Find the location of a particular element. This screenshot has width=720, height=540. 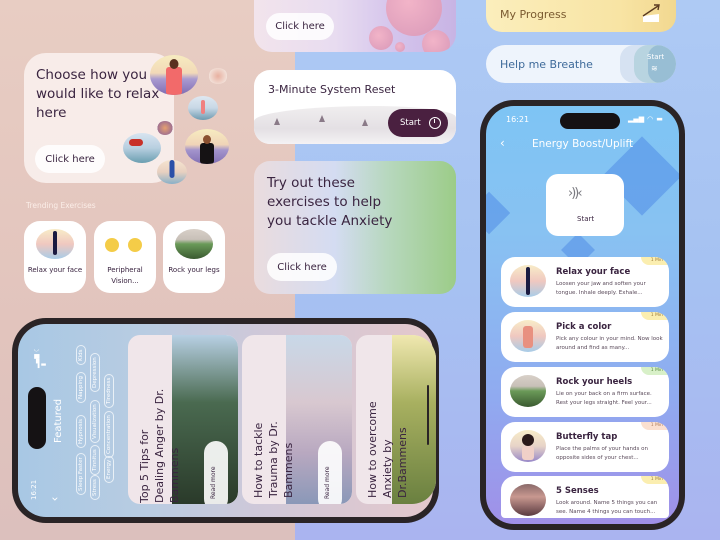

trending-exercises-heading: Trending Exercises is located at coordinates (61, 205).